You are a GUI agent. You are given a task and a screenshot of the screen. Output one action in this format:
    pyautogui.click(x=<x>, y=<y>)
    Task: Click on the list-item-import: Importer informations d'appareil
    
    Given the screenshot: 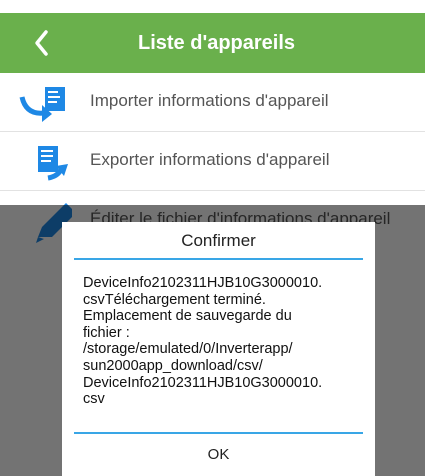 What is the action you would take?
    pyautogui.click(x=212, y=102)
    